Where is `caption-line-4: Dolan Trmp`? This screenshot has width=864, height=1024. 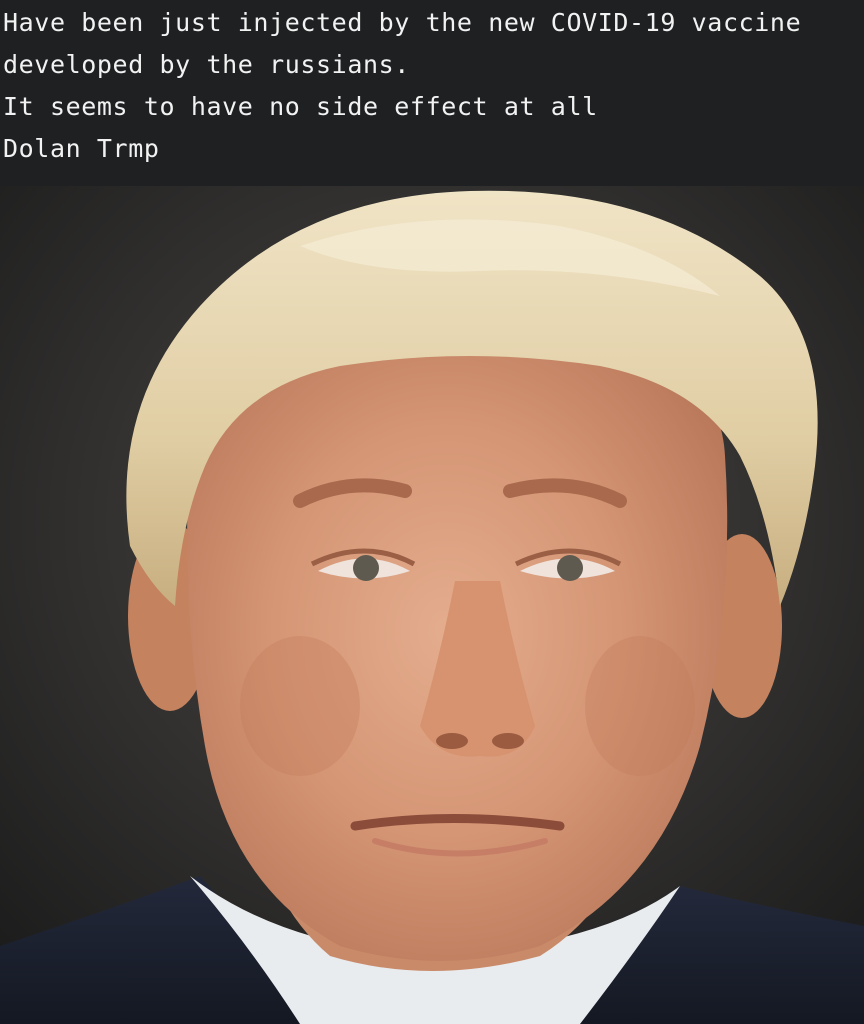 caption-line-4: Dolan Trmp is located at coordinates (81, 148).